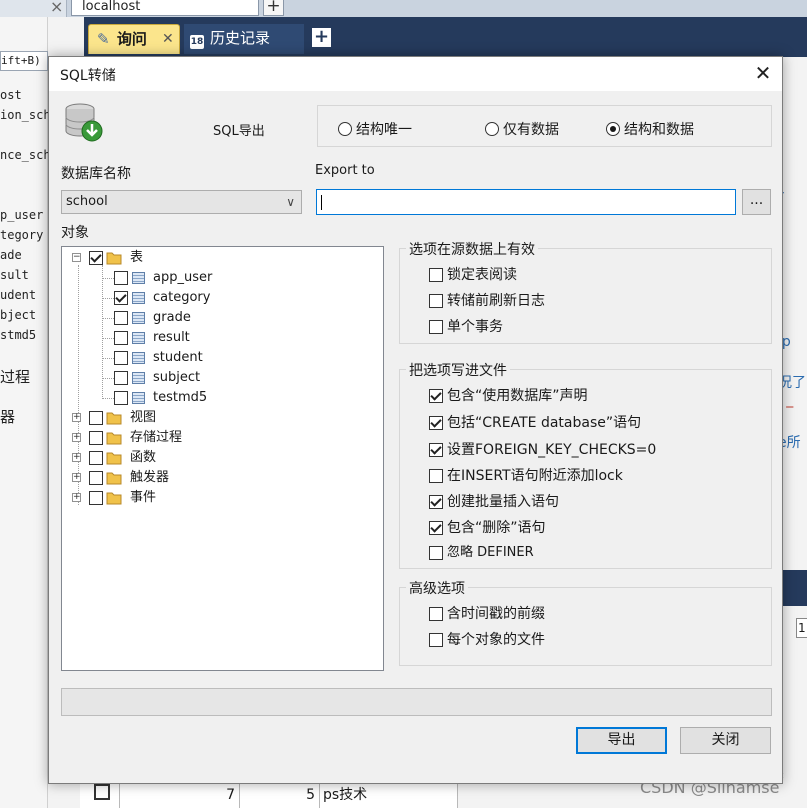 The height and width of the screenshot is (808, 807). Describe the element at coordinates (214, 278) in the screenshot. I see `tree-node-table: app_user` at that location.